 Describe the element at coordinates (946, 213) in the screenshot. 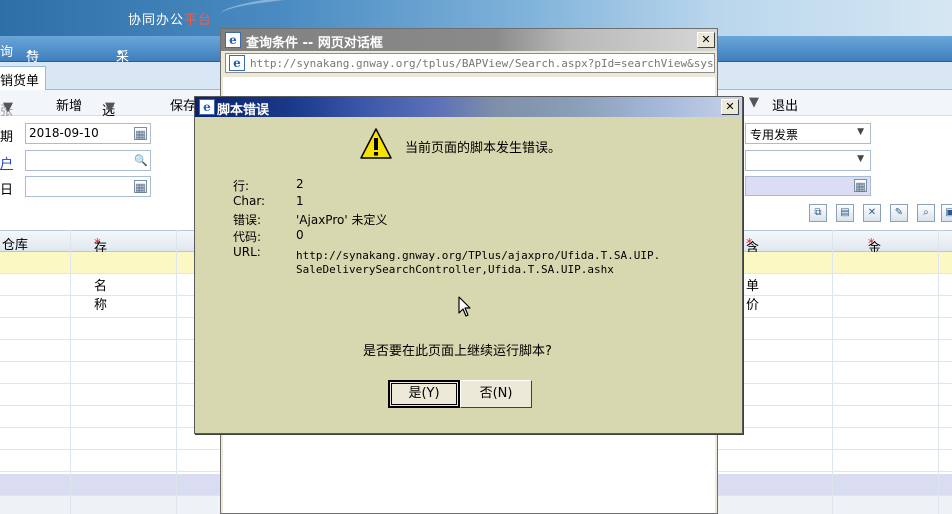

I see `settings-icon: ▣` at that location.